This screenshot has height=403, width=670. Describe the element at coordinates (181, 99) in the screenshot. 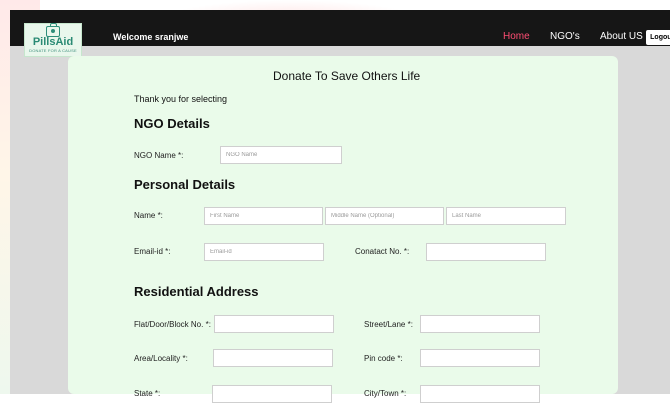

I see `thank-you-text: Thank you for selecting` at that location.